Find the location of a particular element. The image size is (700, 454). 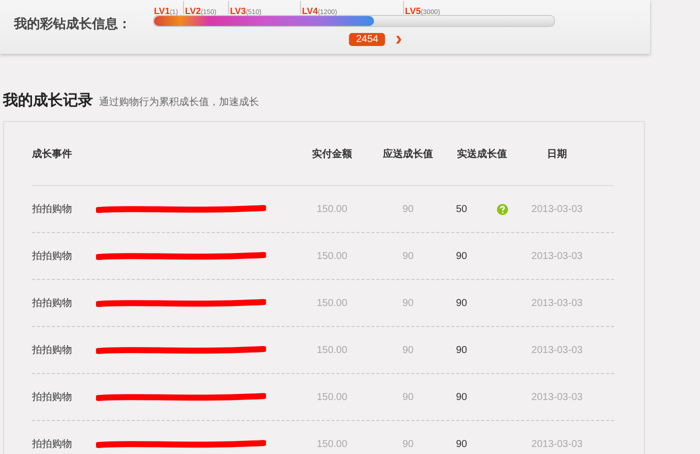

section-title: 我的成长记录 is located at coordinates (48, 100).